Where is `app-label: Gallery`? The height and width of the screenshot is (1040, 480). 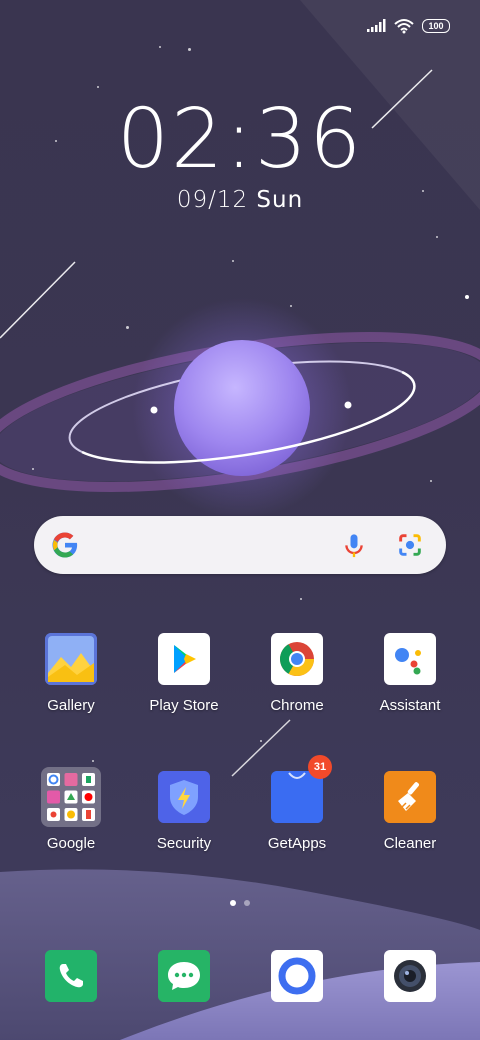
app-label: Gallery is located at coordinates (71, 705).